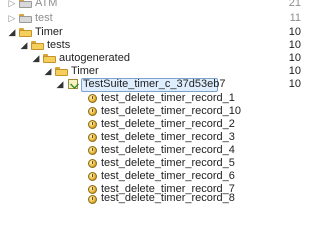 Image resolution: width=330 pixels, height=240 pixels. What do you see at coordinates (165, 5) in the screenshot?
I see `tree-item-atm: ▷ ATM 21` at bounding box center [165, 5].